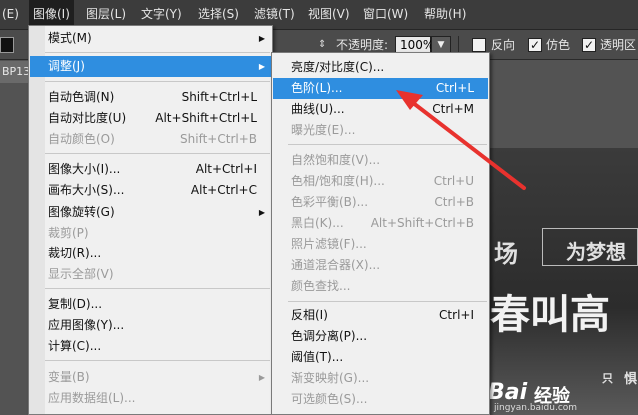 The image size is (638, 415). Describe the element at coordinates (596, 252) in the screenshot. I see `image-text-dream: 为梦想` at that location.